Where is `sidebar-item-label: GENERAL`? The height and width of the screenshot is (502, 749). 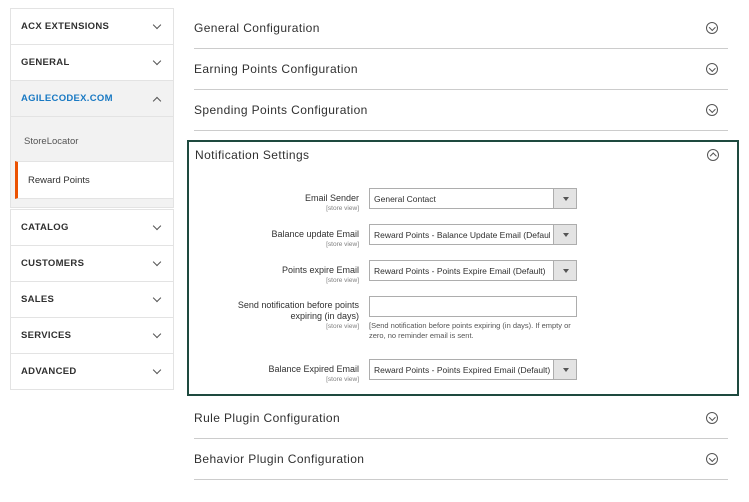 sidebar-item-label: GENERAL is located at coordinates (45, 62).